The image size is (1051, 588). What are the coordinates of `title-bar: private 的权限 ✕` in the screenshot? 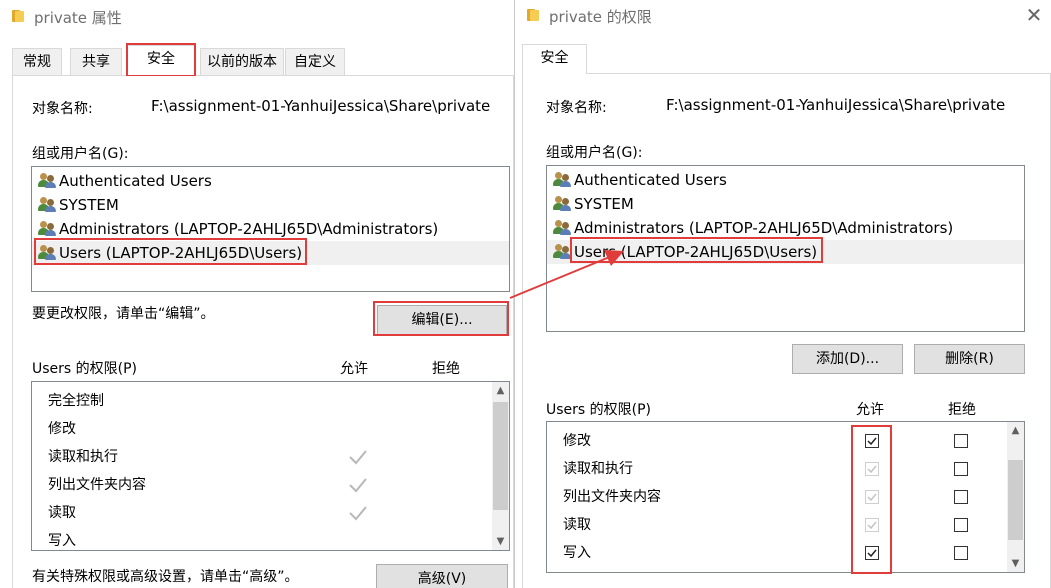 It's located at (783, 17).